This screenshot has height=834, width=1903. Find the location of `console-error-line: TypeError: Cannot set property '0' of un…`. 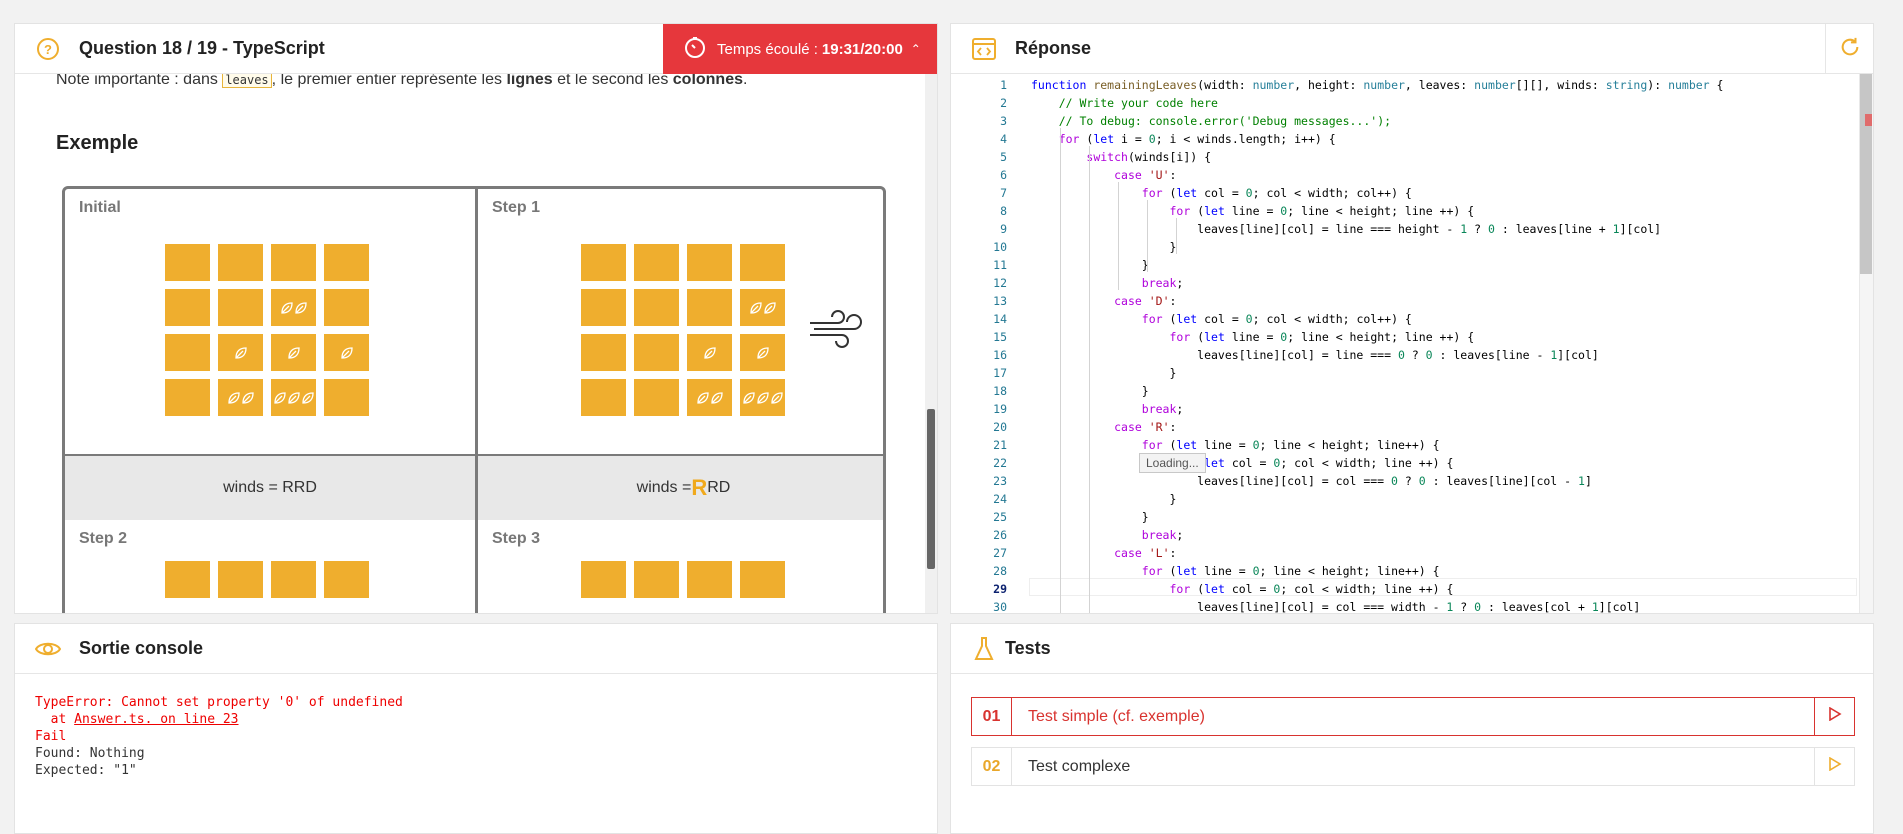

console-error-line: TypeError: Cannot set property '0' of un… is located at coordinates (219, 702).